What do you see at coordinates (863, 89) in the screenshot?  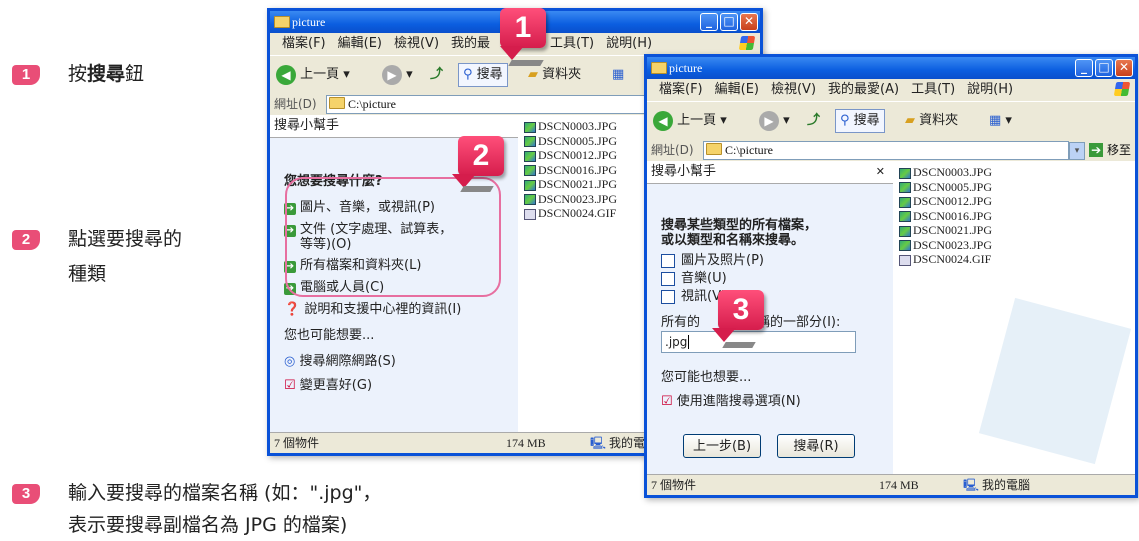 I see `menu-favorites: 我的最愛(A)` at bounding box center [863, 89].